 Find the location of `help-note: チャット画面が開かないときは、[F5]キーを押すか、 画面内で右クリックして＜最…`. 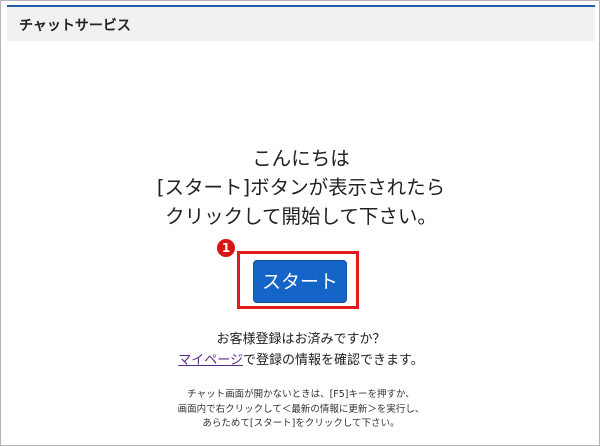

help-note: チャット画面が開かないときは、[F5]キーを押すか、 画面内で右クリックして＜最… is located at coordinates (300, 410).